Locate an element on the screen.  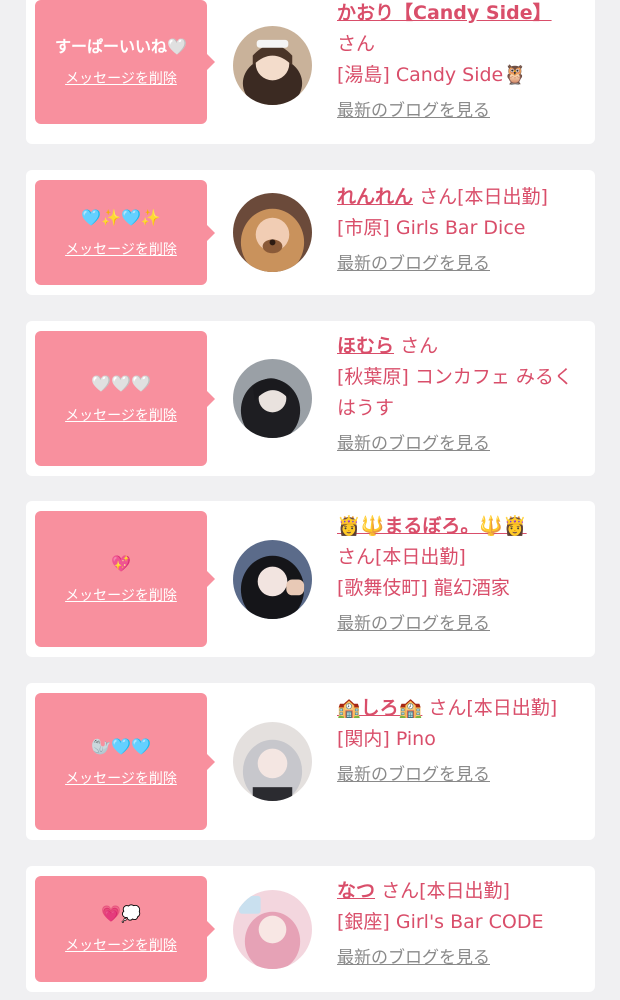
shop-name: [銀座] Girl's Bar CODE is located at coordinates (440, 922).